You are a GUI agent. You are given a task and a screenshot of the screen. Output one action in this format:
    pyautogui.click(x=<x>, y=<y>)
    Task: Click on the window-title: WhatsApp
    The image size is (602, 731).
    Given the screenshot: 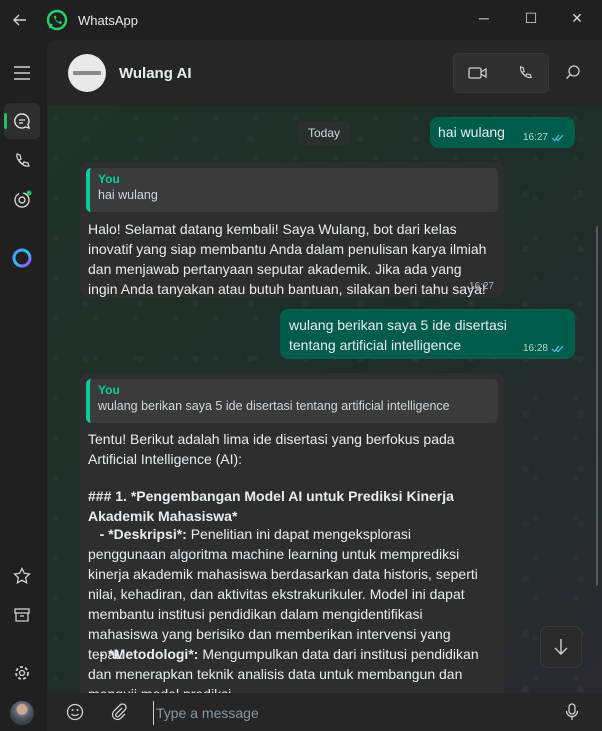 What is the action you would take?
    pyautogui.click(x=108, y=20)
    